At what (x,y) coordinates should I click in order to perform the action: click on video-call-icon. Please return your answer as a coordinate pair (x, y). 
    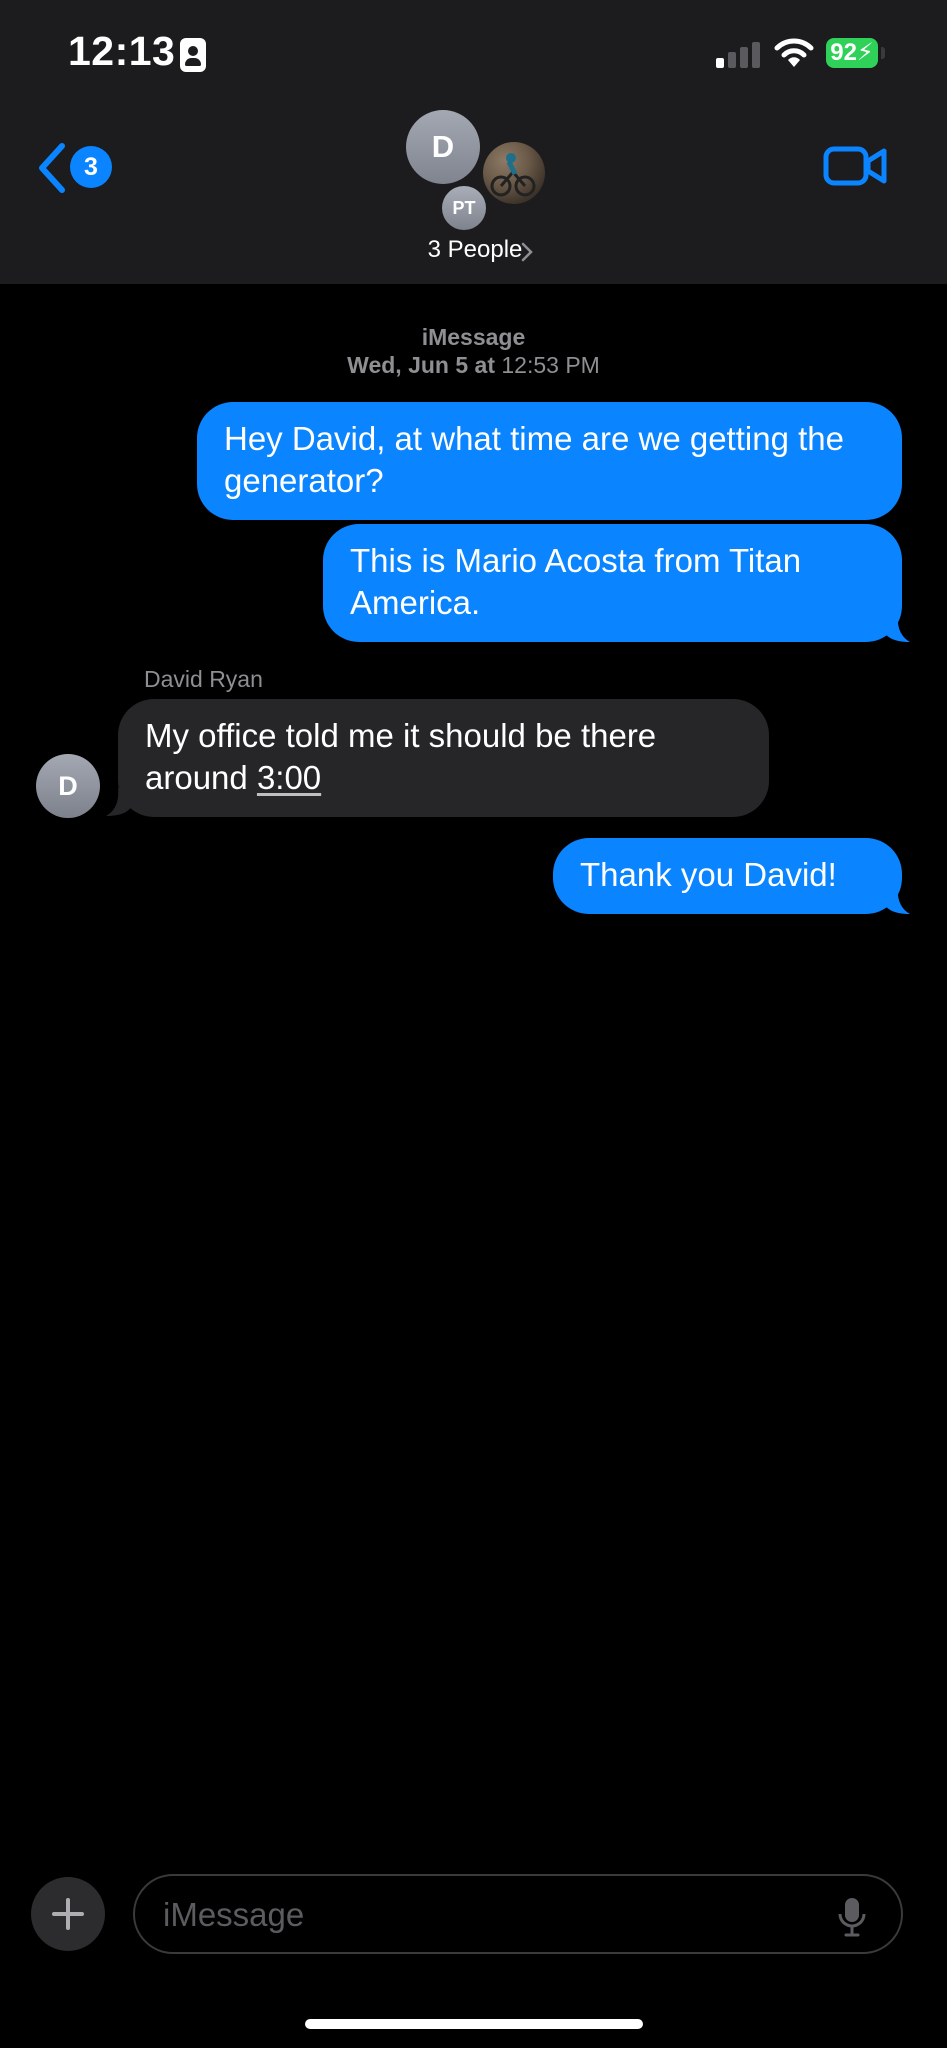
    Looking at the image, I should click on (855, 166).